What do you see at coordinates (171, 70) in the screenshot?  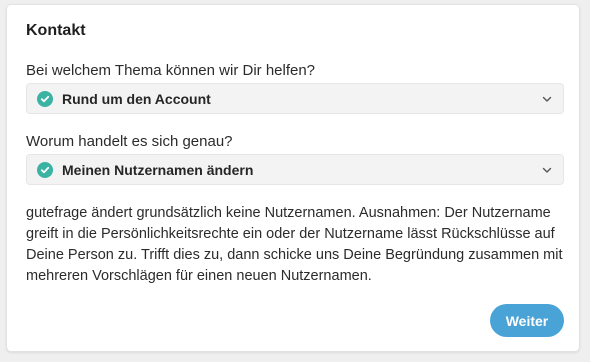 I see `topic-question-label: Bei welchem Thema können wir Dir helfen?` at bounding box center [171, 70].